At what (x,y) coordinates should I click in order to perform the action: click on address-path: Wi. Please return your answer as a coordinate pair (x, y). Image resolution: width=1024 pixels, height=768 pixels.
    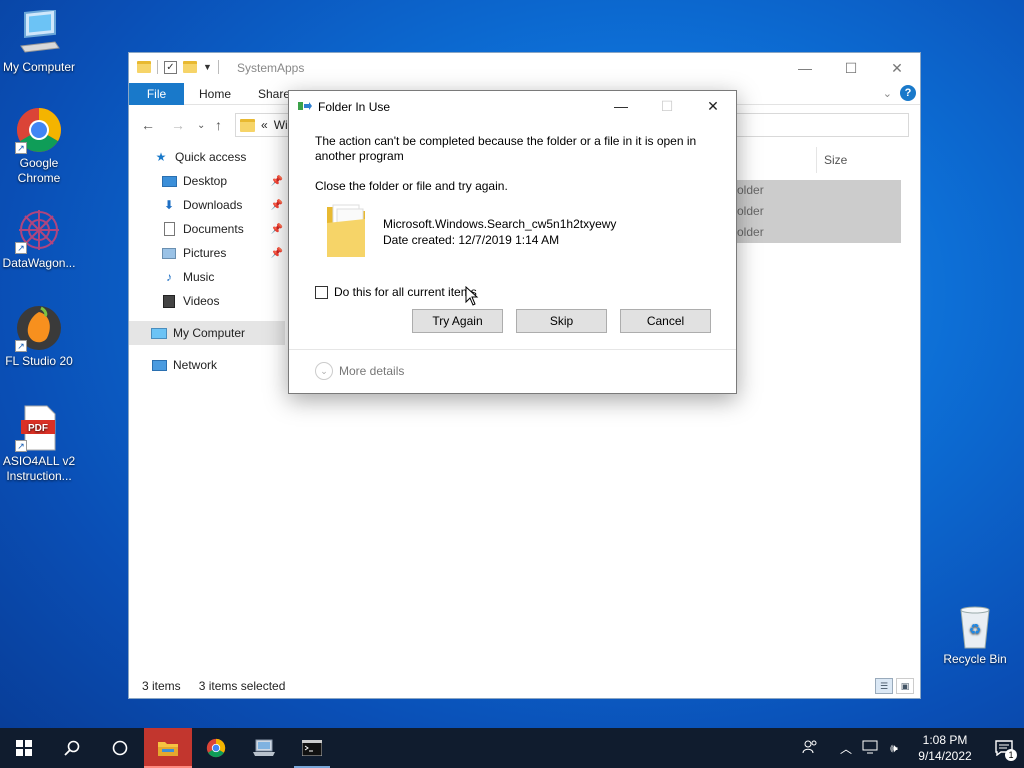
    Looking at the image, I should click on (281, 125).